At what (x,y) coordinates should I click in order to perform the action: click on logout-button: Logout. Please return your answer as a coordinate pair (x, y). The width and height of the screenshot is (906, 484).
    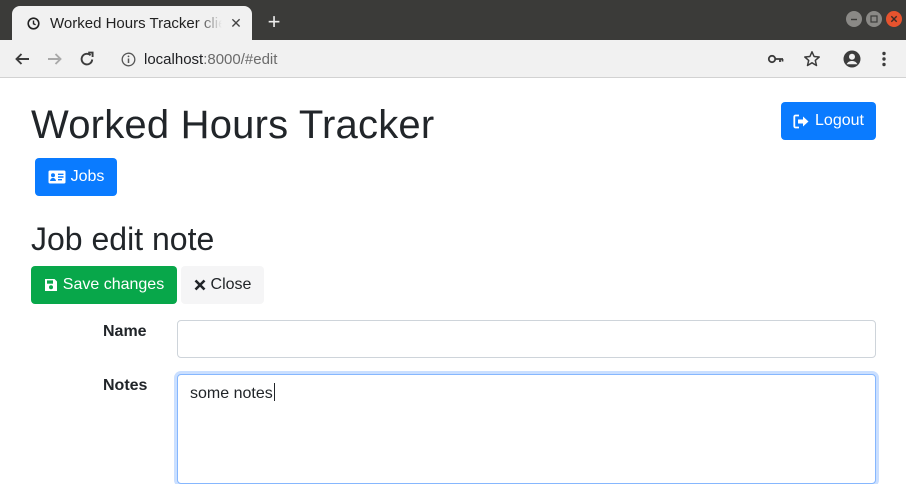
    Looking at the image, I should click on (828, 121).